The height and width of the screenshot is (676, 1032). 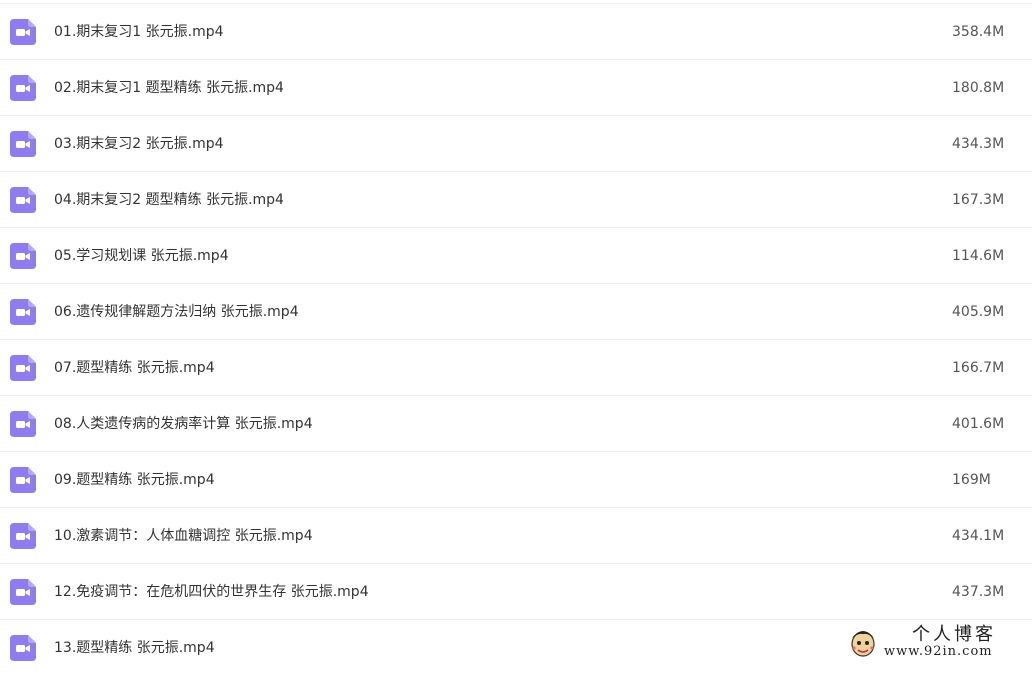 I want to click on file-row: 06.遗传规律解题方法归纳 张元振.mp4 405.9M, so click(x=516, y=311).